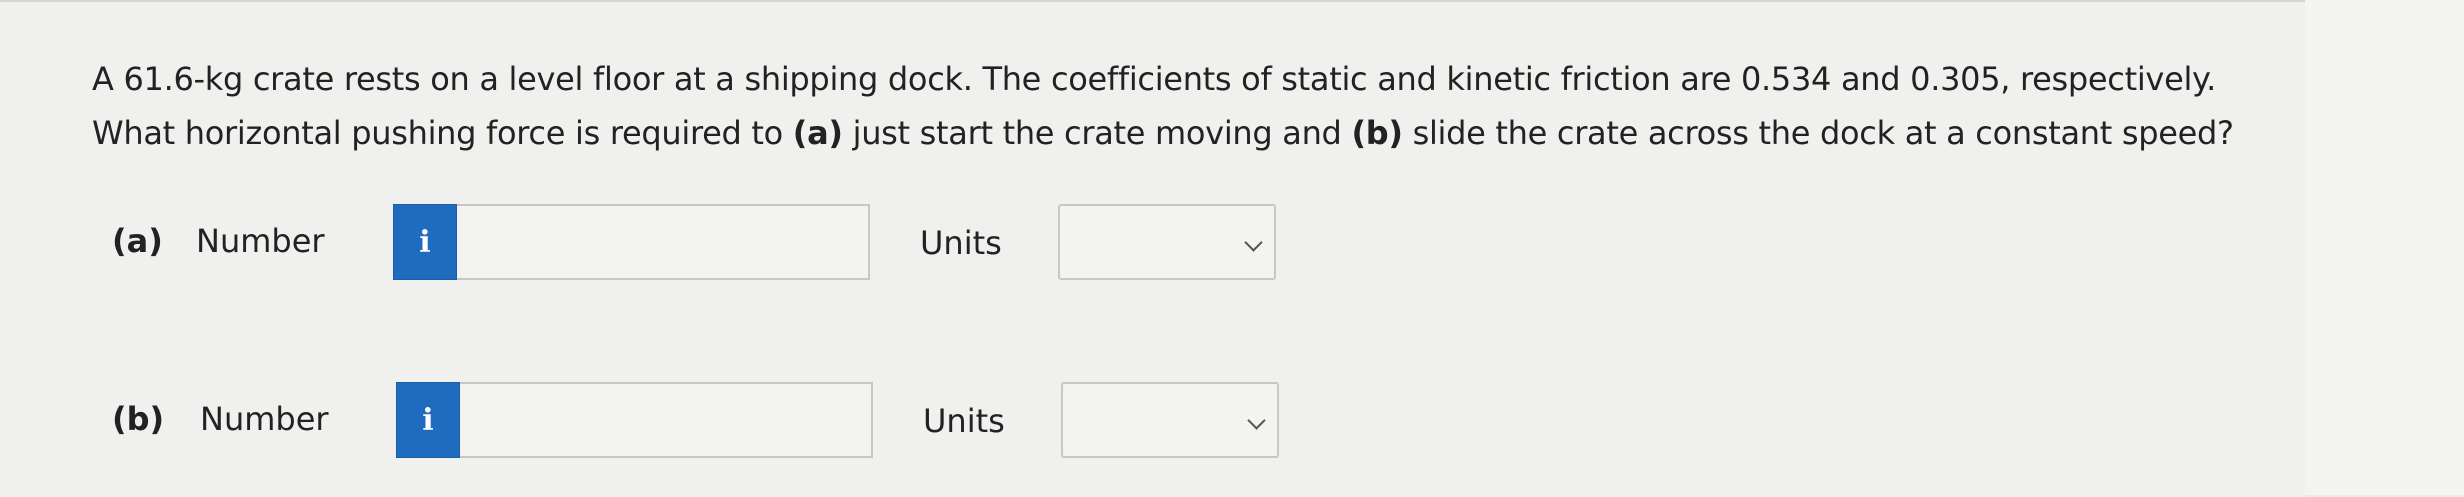 Image resolution: width=2464 pixels, height=497 pixels. I want to click on part-b-label: (b), so click(138, 419).